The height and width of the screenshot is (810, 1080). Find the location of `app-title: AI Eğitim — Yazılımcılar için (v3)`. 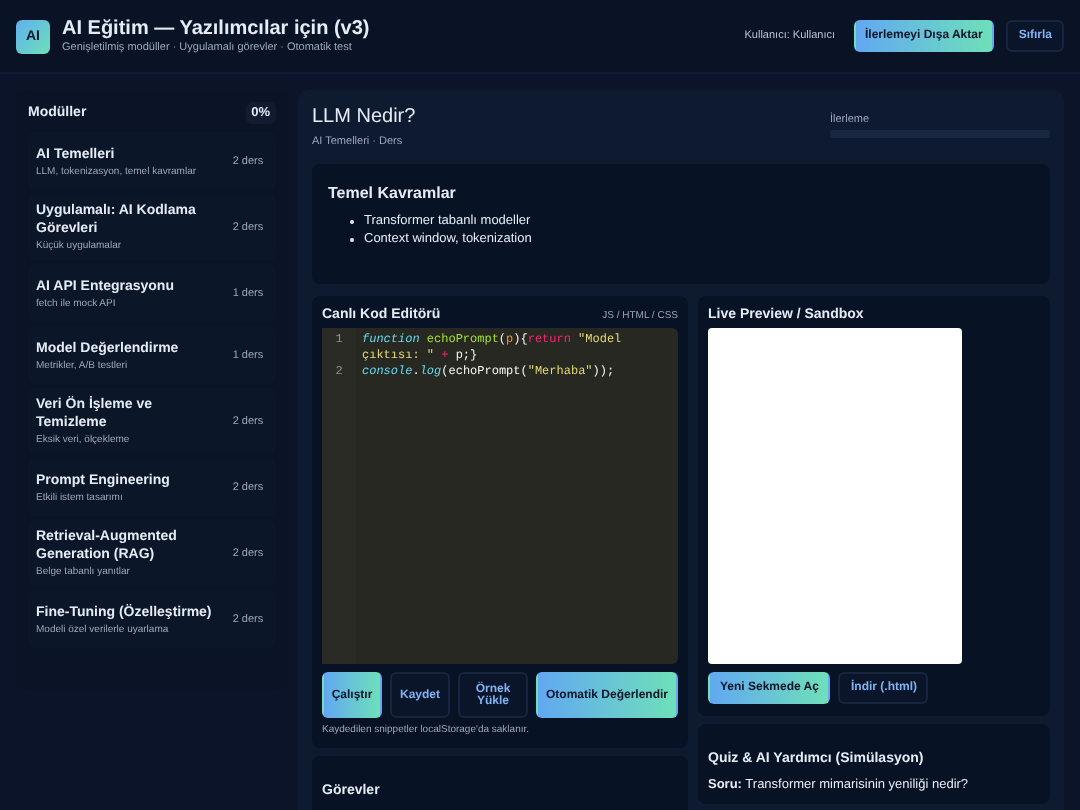

app-title: AI Eğitim — Yazılımcılar için (v3) is located at coordinates (217, 29).